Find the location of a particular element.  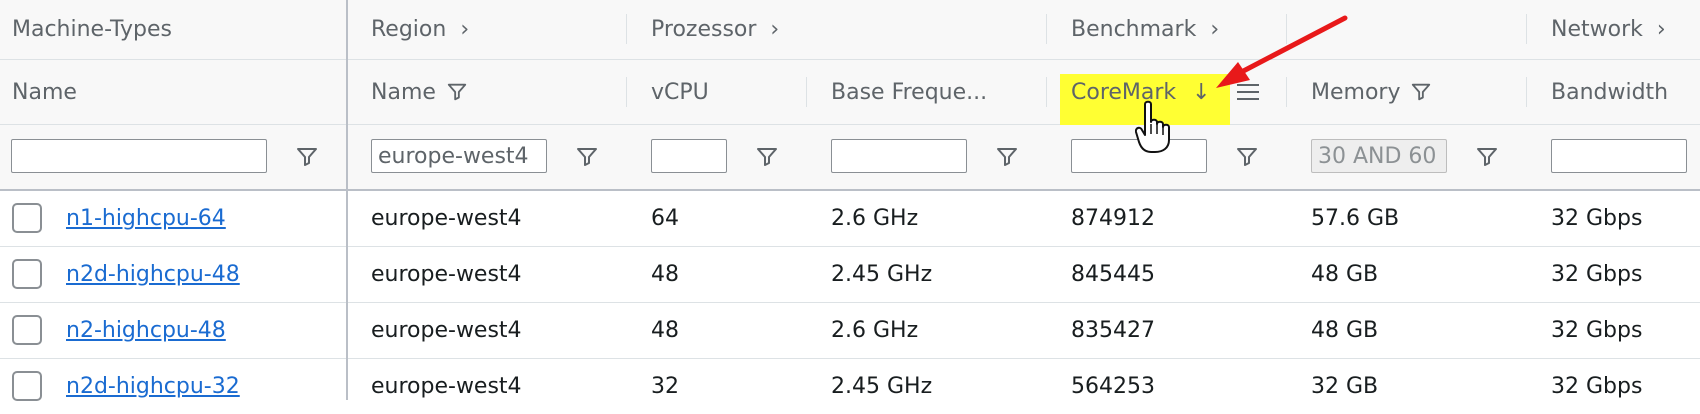

group-processor: Prozessor › is located at coordinates (715, 29).